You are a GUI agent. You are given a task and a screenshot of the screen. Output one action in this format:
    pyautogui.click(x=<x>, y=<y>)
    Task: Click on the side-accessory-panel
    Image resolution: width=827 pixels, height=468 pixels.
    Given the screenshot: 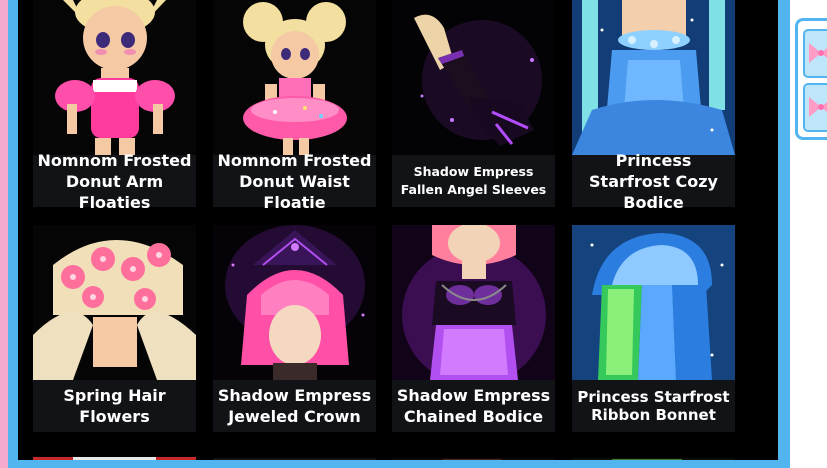 What is the action you would take?
    pyautogui.click(x=811, y=79)
    